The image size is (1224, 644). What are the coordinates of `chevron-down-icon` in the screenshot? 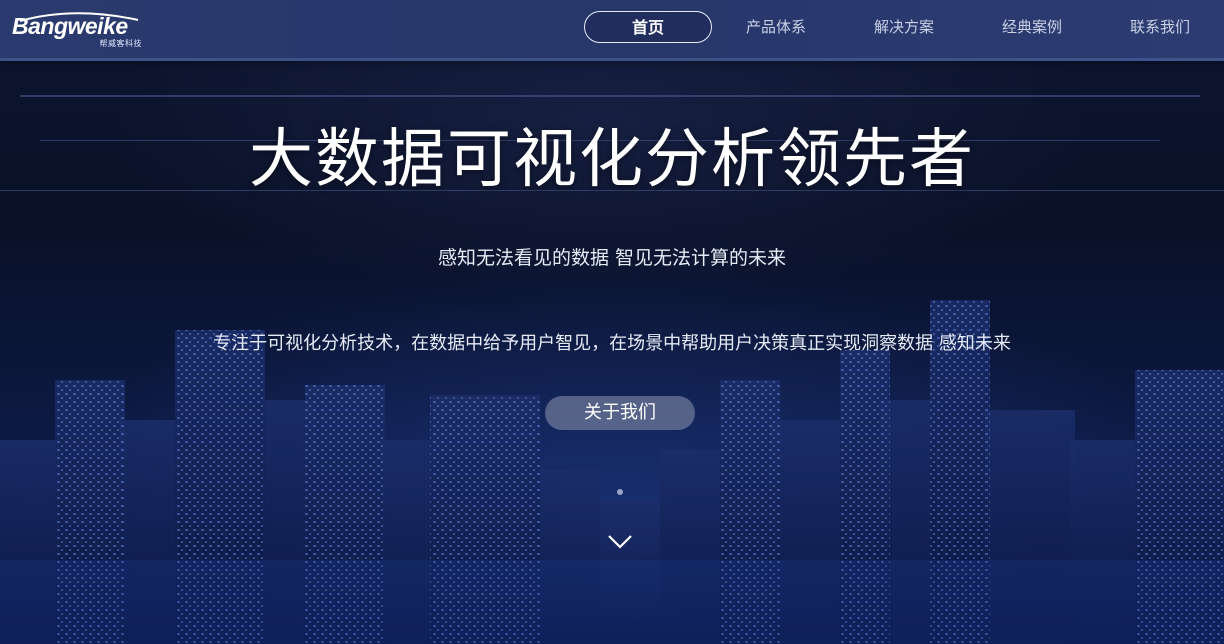 It's located at (620, 542).